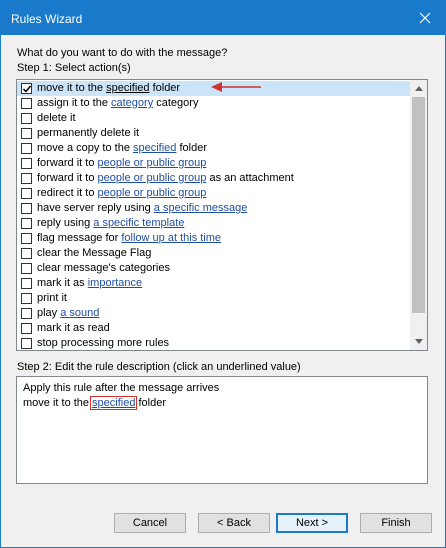 This screenshot has height=548, width=446. What do you see at coordinates (56, 403) in the screenshot?
I see `description-line-2-prefix: move it to the` at bounding box center [56, 403].